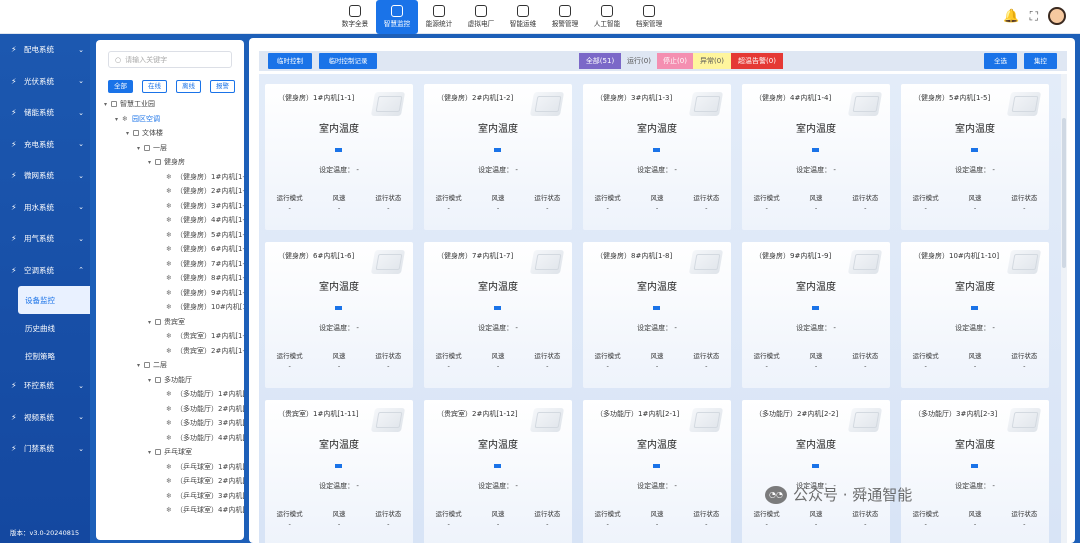 This screenshot has width=1080, height=543. I want to click on tree-device-node: ❄ （健身房）7#内机[1-7], so click(170, 264).